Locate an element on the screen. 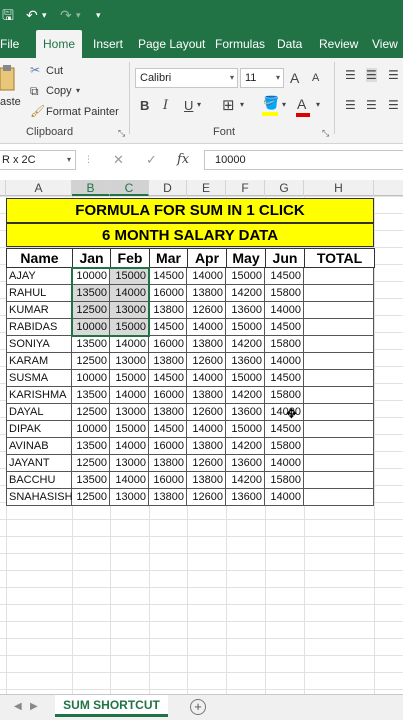 This screenshot has width=403, height=720. clipboard-launcher-icon: ⤡ is located at coordinates (121, 133).